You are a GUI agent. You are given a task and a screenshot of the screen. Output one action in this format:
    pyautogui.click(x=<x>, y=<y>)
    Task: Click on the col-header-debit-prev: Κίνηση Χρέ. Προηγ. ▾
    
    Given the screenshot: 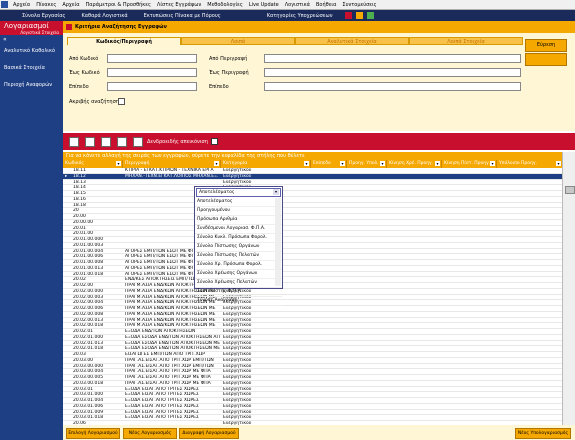 What is the action you would take?
    pyautogui.click(x=414, y=164)
    